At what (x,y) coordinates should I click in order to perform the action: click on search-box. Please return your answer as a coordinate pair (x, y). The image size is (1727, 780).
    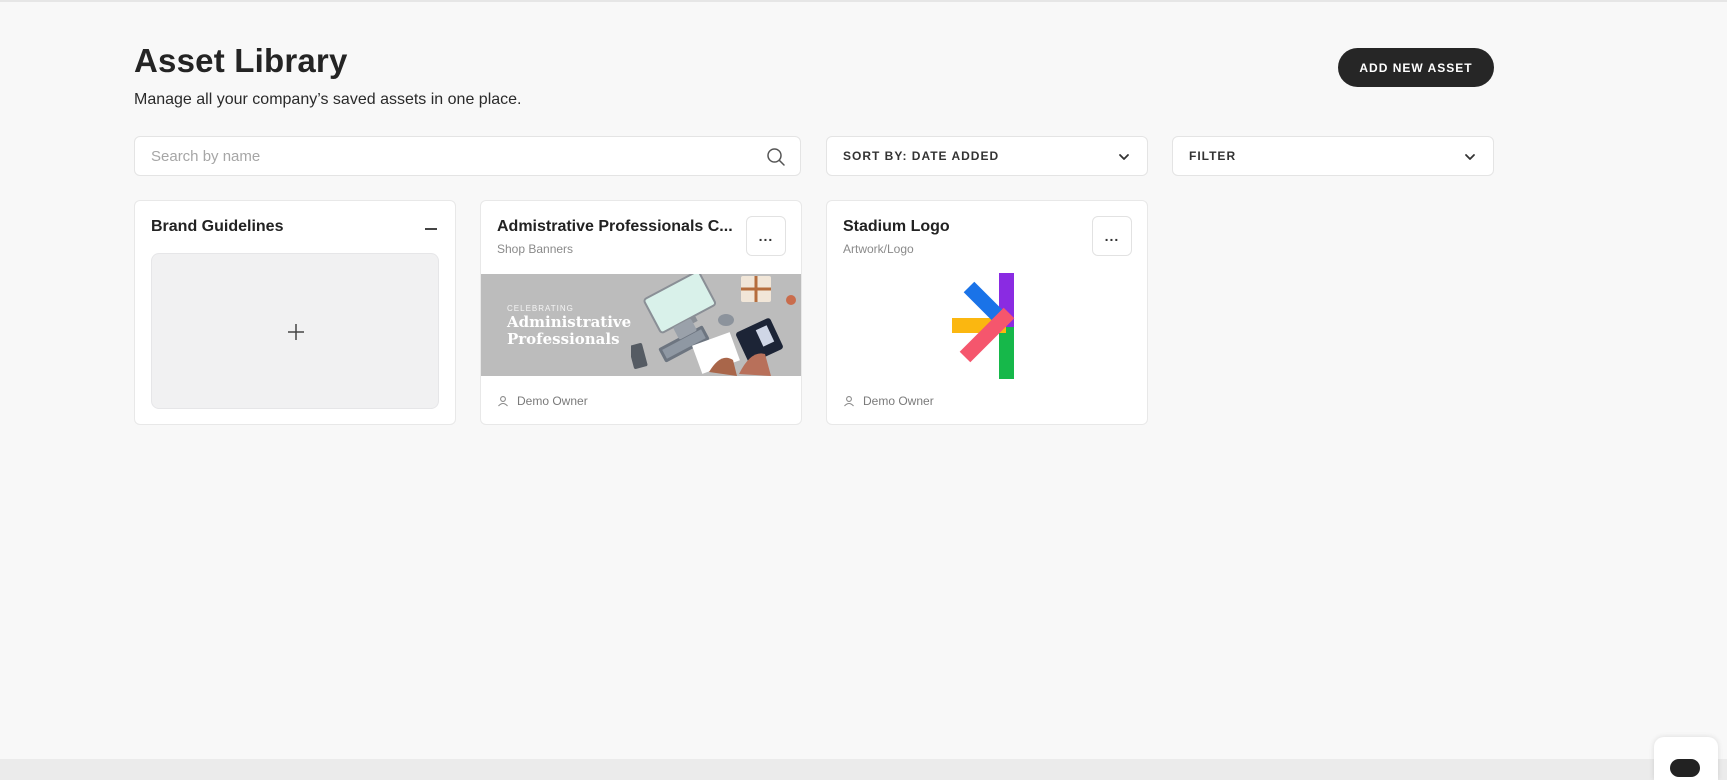
    Looking at the image, I should click on (467, 156).